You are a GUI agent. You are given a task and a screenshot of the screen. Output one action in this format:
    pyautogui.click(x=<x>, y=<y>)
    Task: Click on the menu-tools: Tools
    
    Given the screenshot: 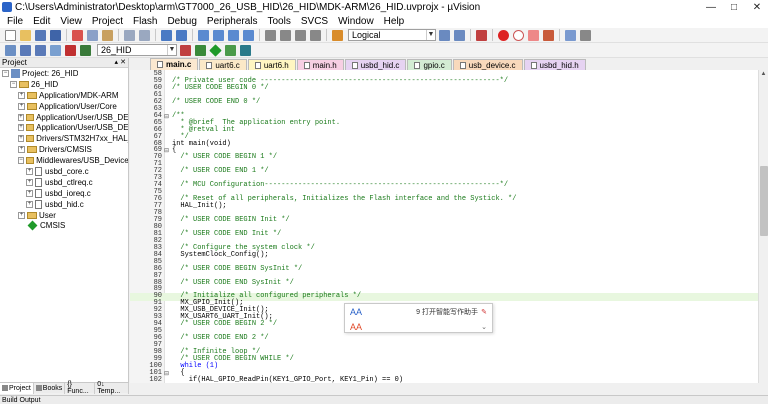 What is the action you would take?
    pyautogui.click(x=279, y=21)
    